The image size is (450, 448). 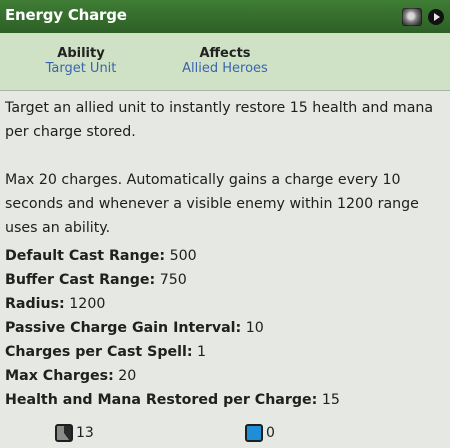 What do you see at coordinates (85, 256) in the screenshot?
I see `stat-label: Default Cast Range:` at bounding box center [85, 256].